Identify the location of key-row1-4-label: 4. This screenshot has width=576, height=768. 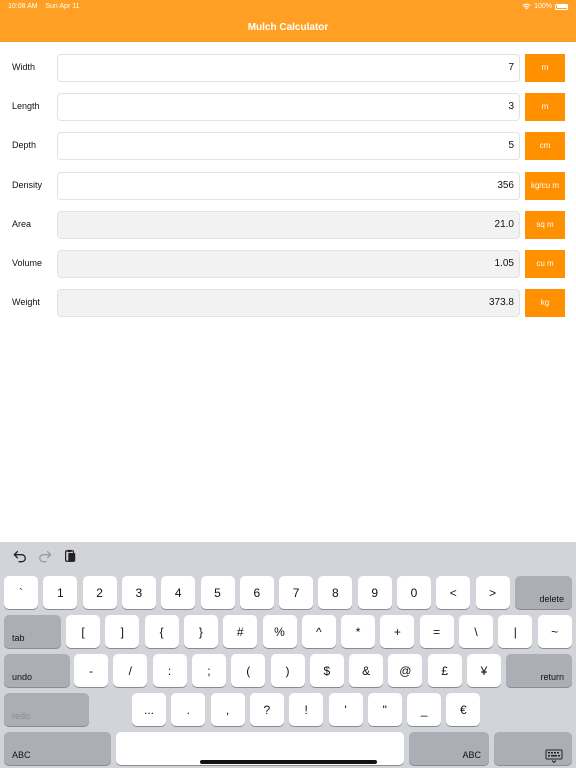
(178, 592).